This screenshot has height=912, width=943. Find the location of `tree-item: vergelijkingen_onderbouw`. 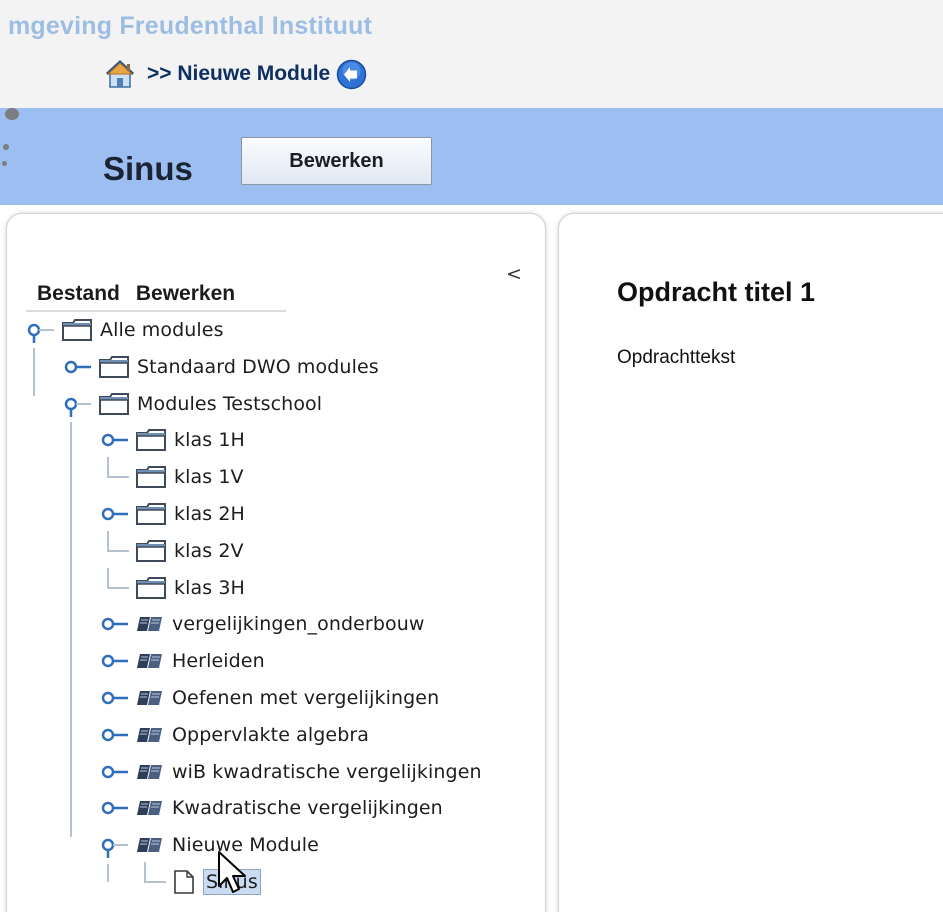

tree-item: vergelijkingen_onderbouw is located at coordinates (280, 624).